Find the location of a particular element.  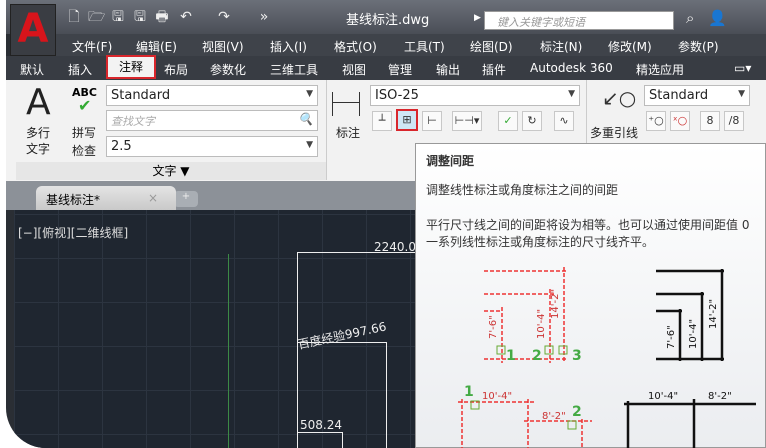

tab-layout: 布局 is located at coordinates (176, 69).